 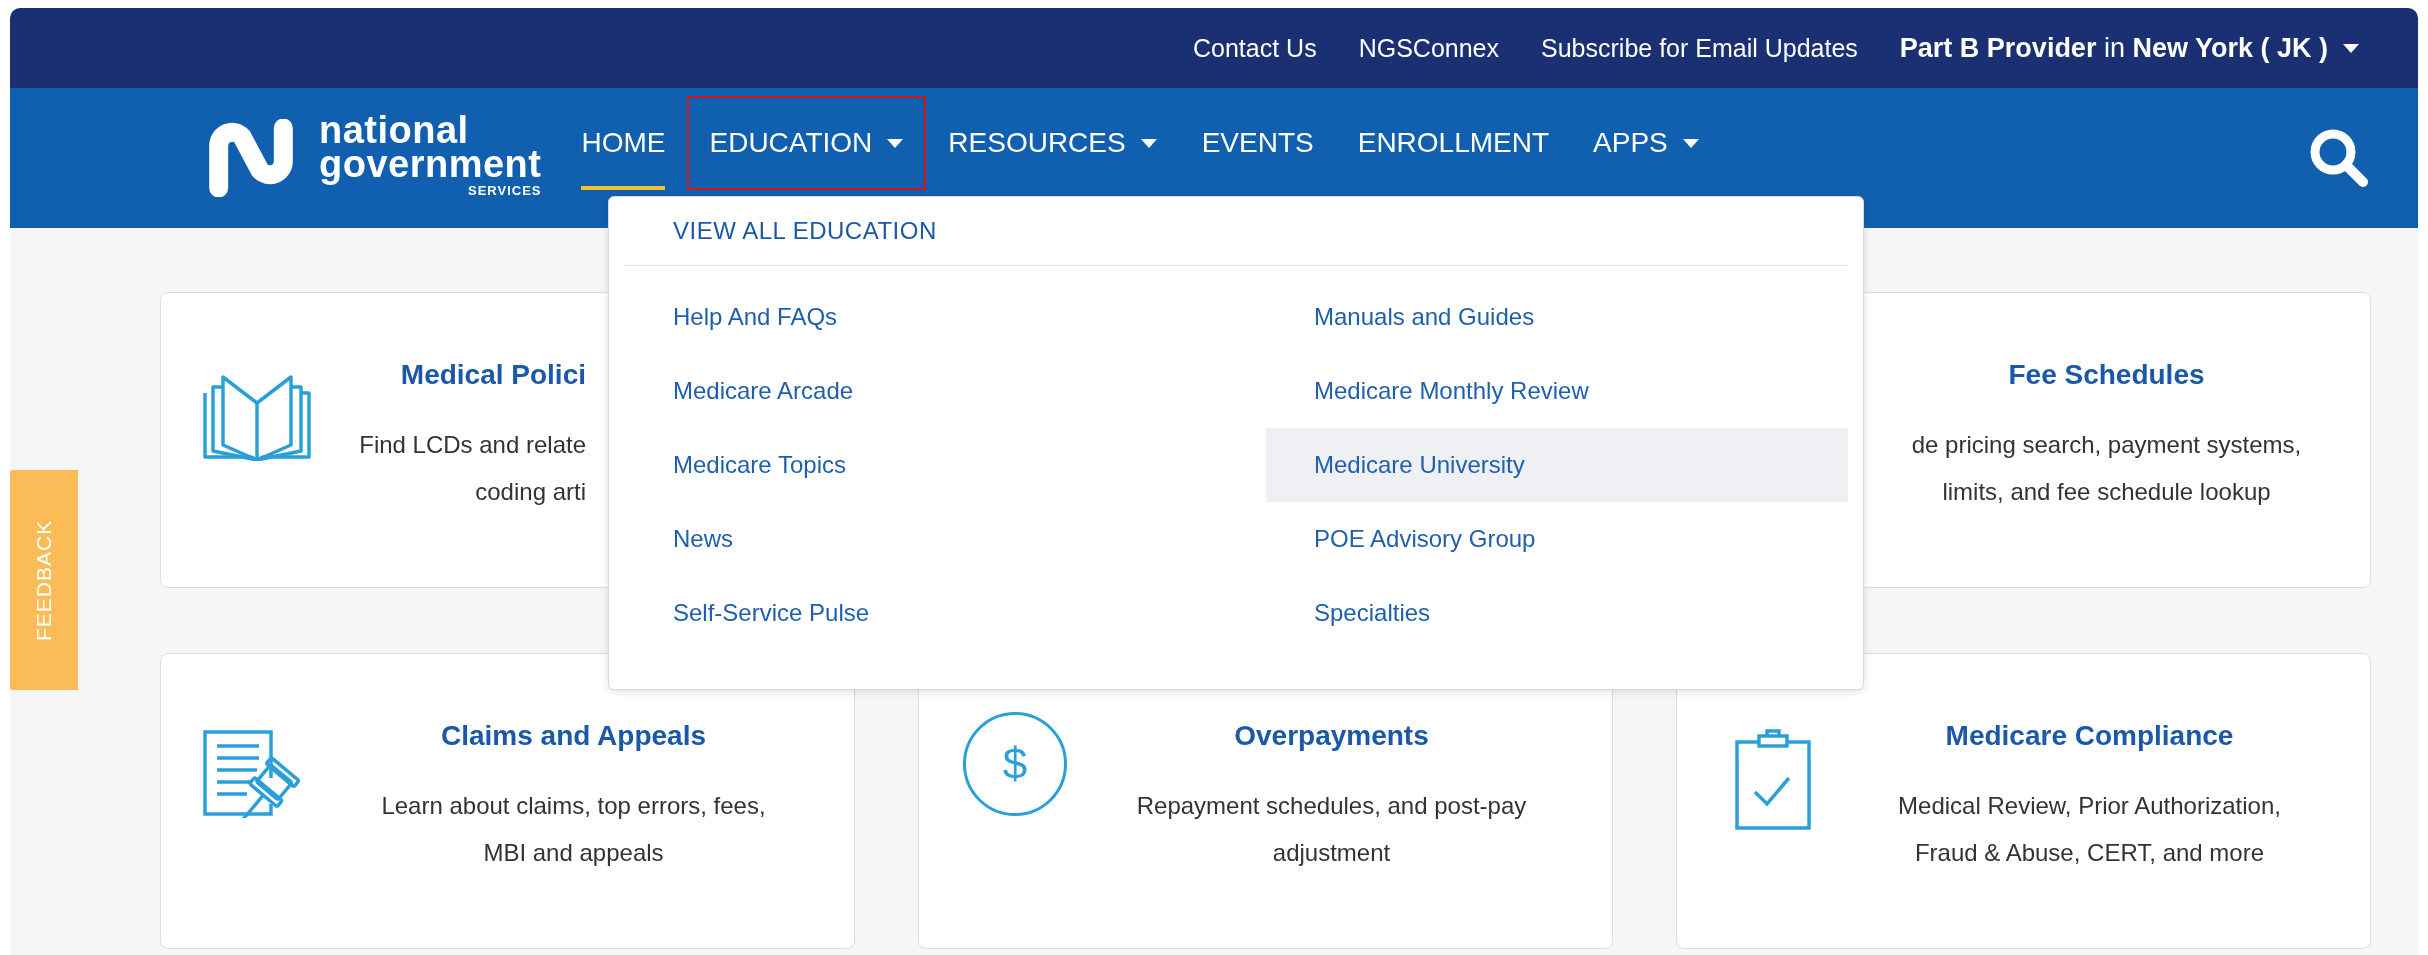 I want to click on clipboard-check-icon, so click(x=1773, y=780).